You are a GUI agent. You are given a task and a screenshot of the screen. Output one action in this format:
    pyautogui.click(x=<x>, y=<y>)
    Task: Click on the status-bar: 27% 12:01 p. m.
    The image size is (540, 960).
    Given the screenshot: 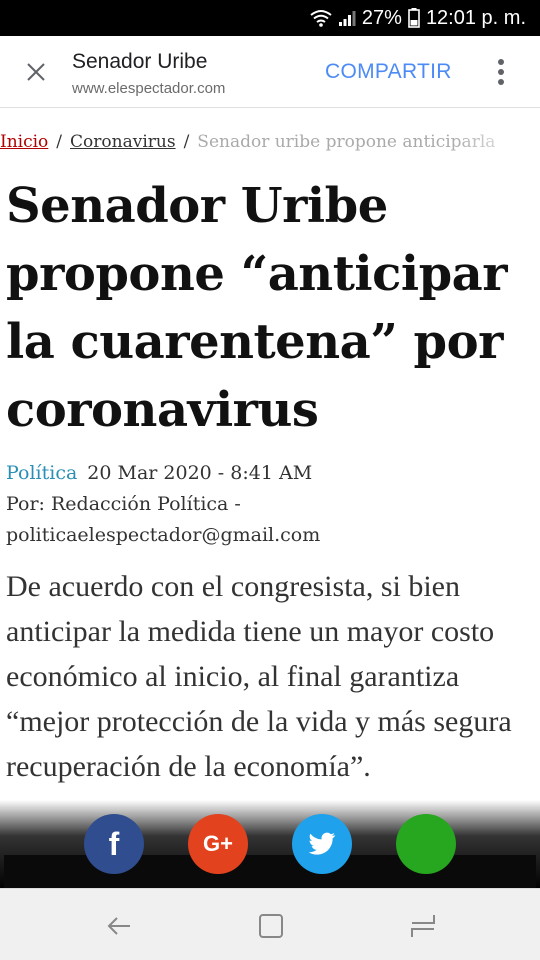 What is the action you would take?
    pyautogui.click(x=270, y=18)
    